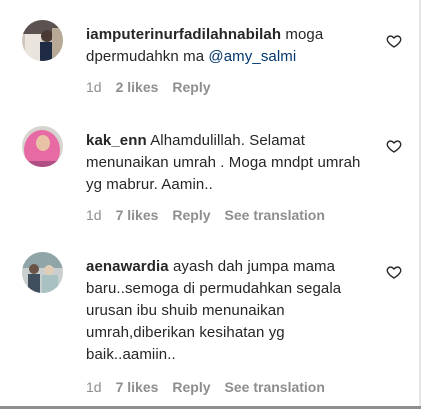 This screenshot has width=421, height=409. I want to click on comment-username: iamputerinurfadilahnabilah, so click(183, 34).